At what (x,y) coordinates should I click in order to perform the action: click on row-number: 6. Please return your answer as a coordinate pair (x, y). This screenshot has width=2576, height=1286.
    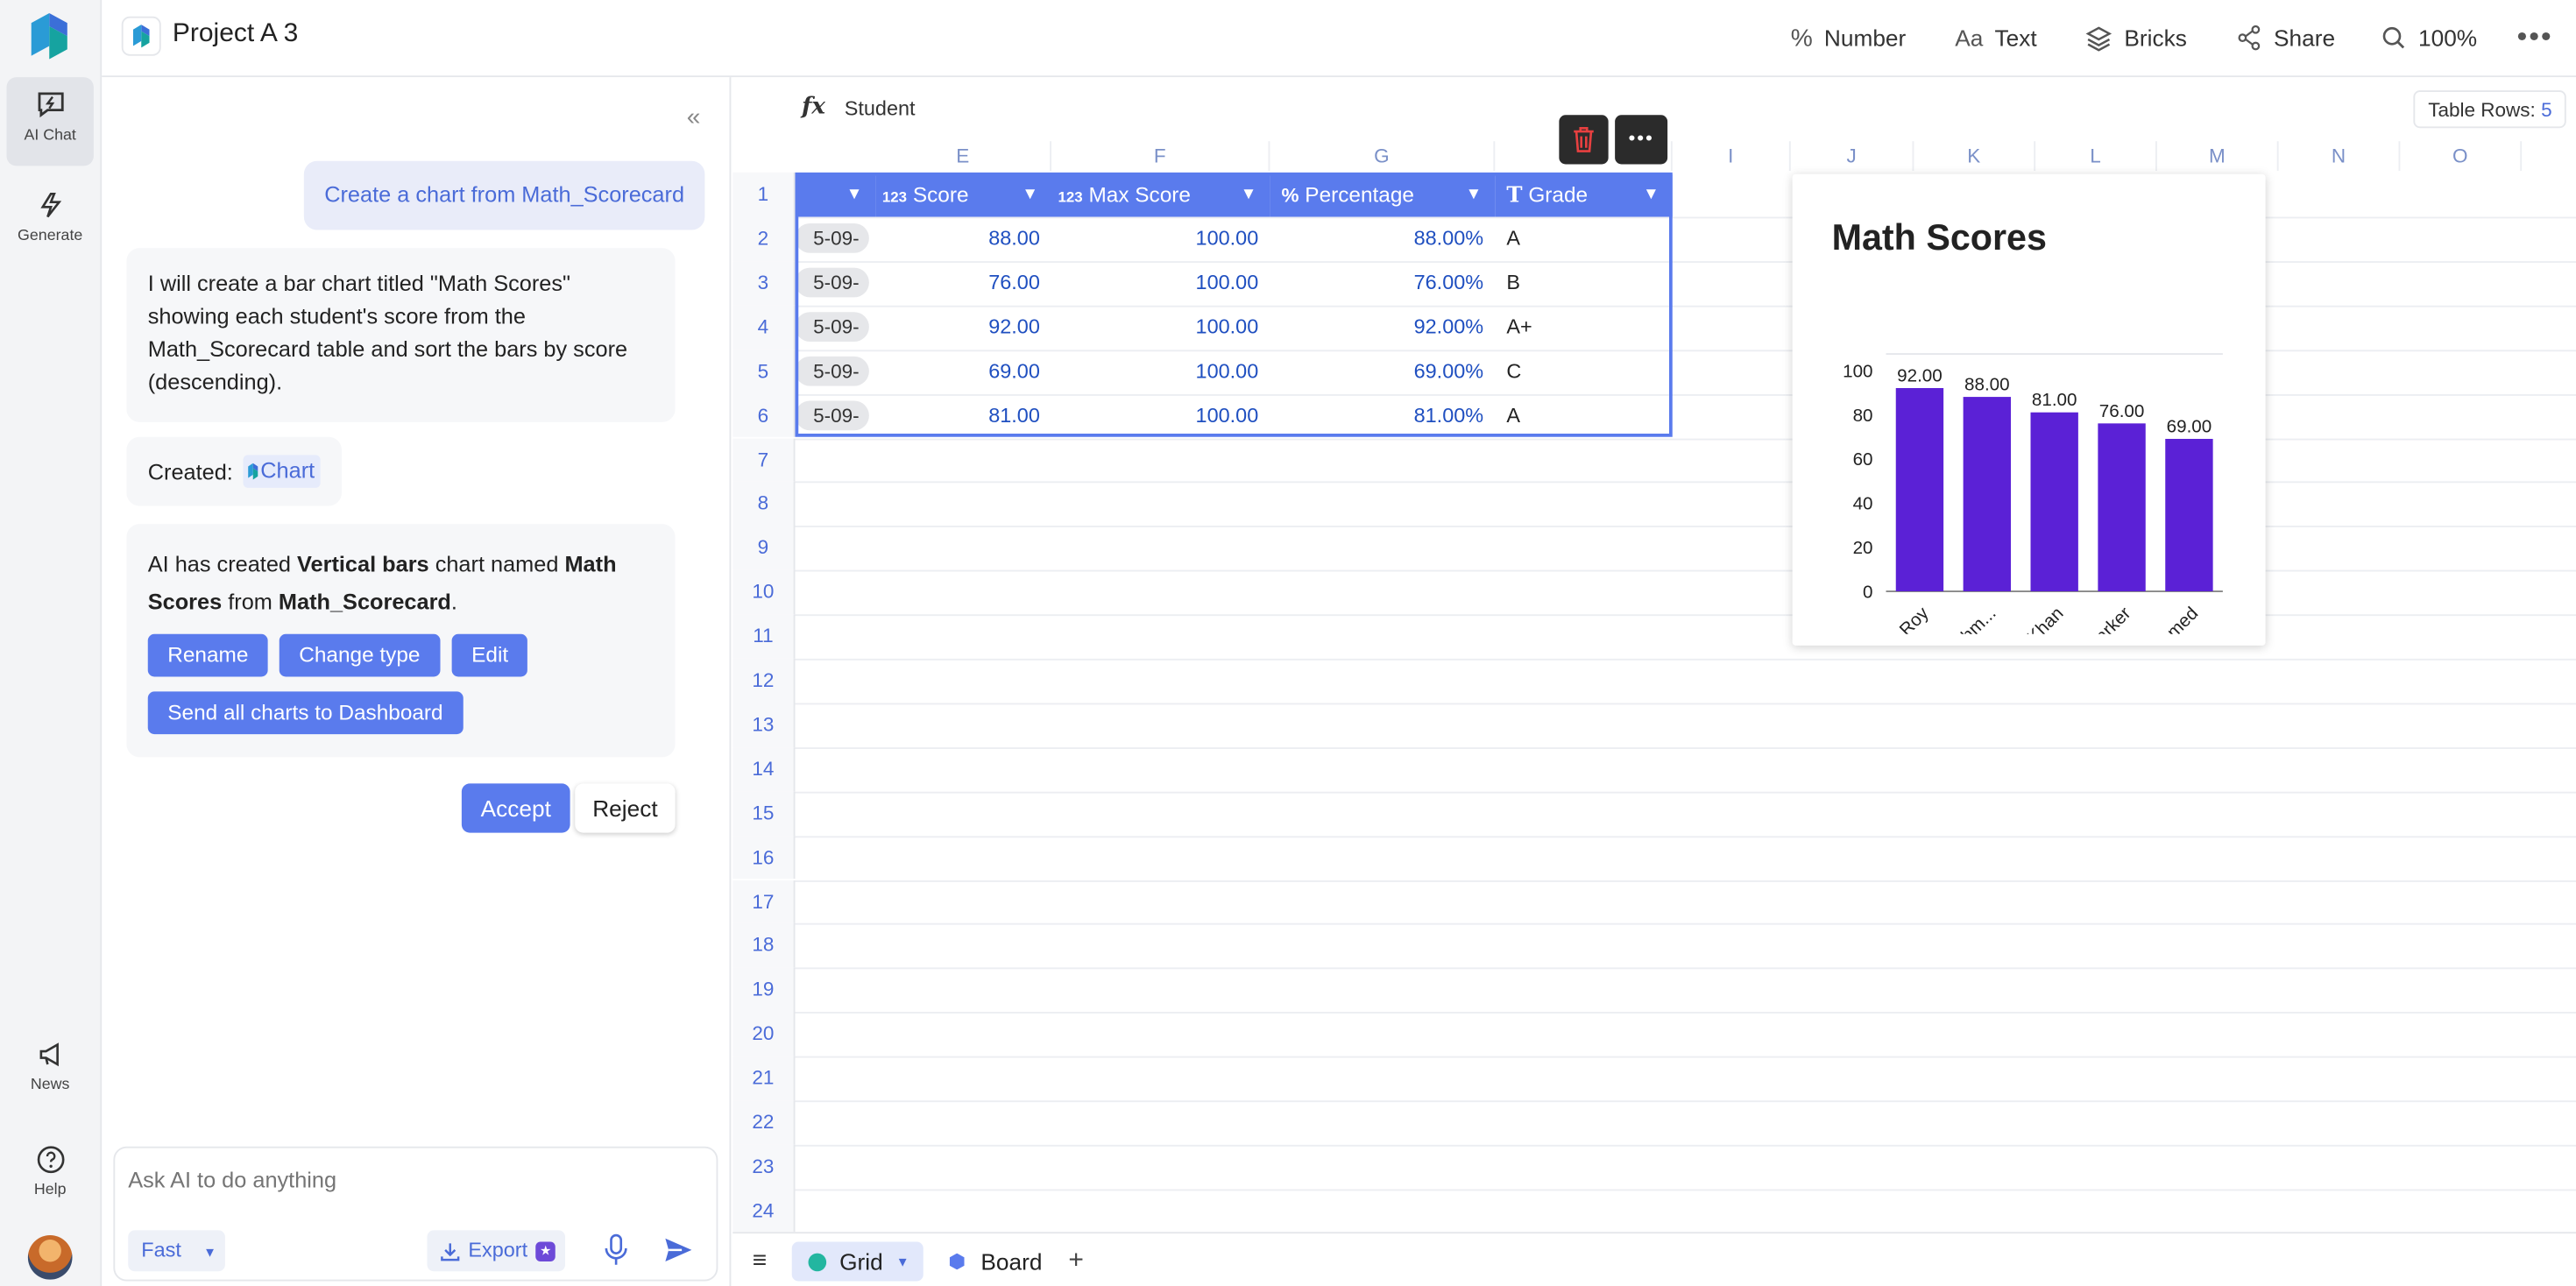
    Looking at the image, I should click on (764, 416).